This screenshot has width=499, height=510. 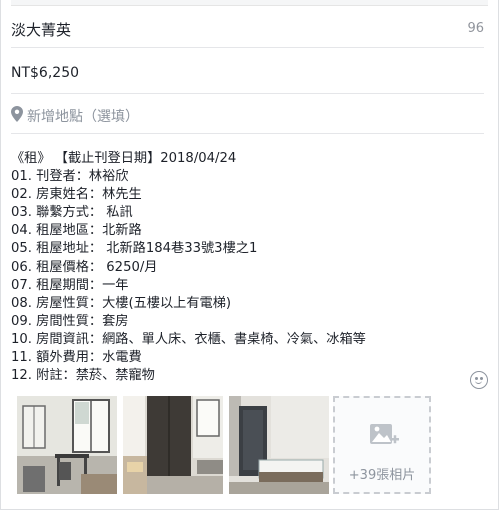 I want to click on title-char-count: 96, so click(x=475, y=28).